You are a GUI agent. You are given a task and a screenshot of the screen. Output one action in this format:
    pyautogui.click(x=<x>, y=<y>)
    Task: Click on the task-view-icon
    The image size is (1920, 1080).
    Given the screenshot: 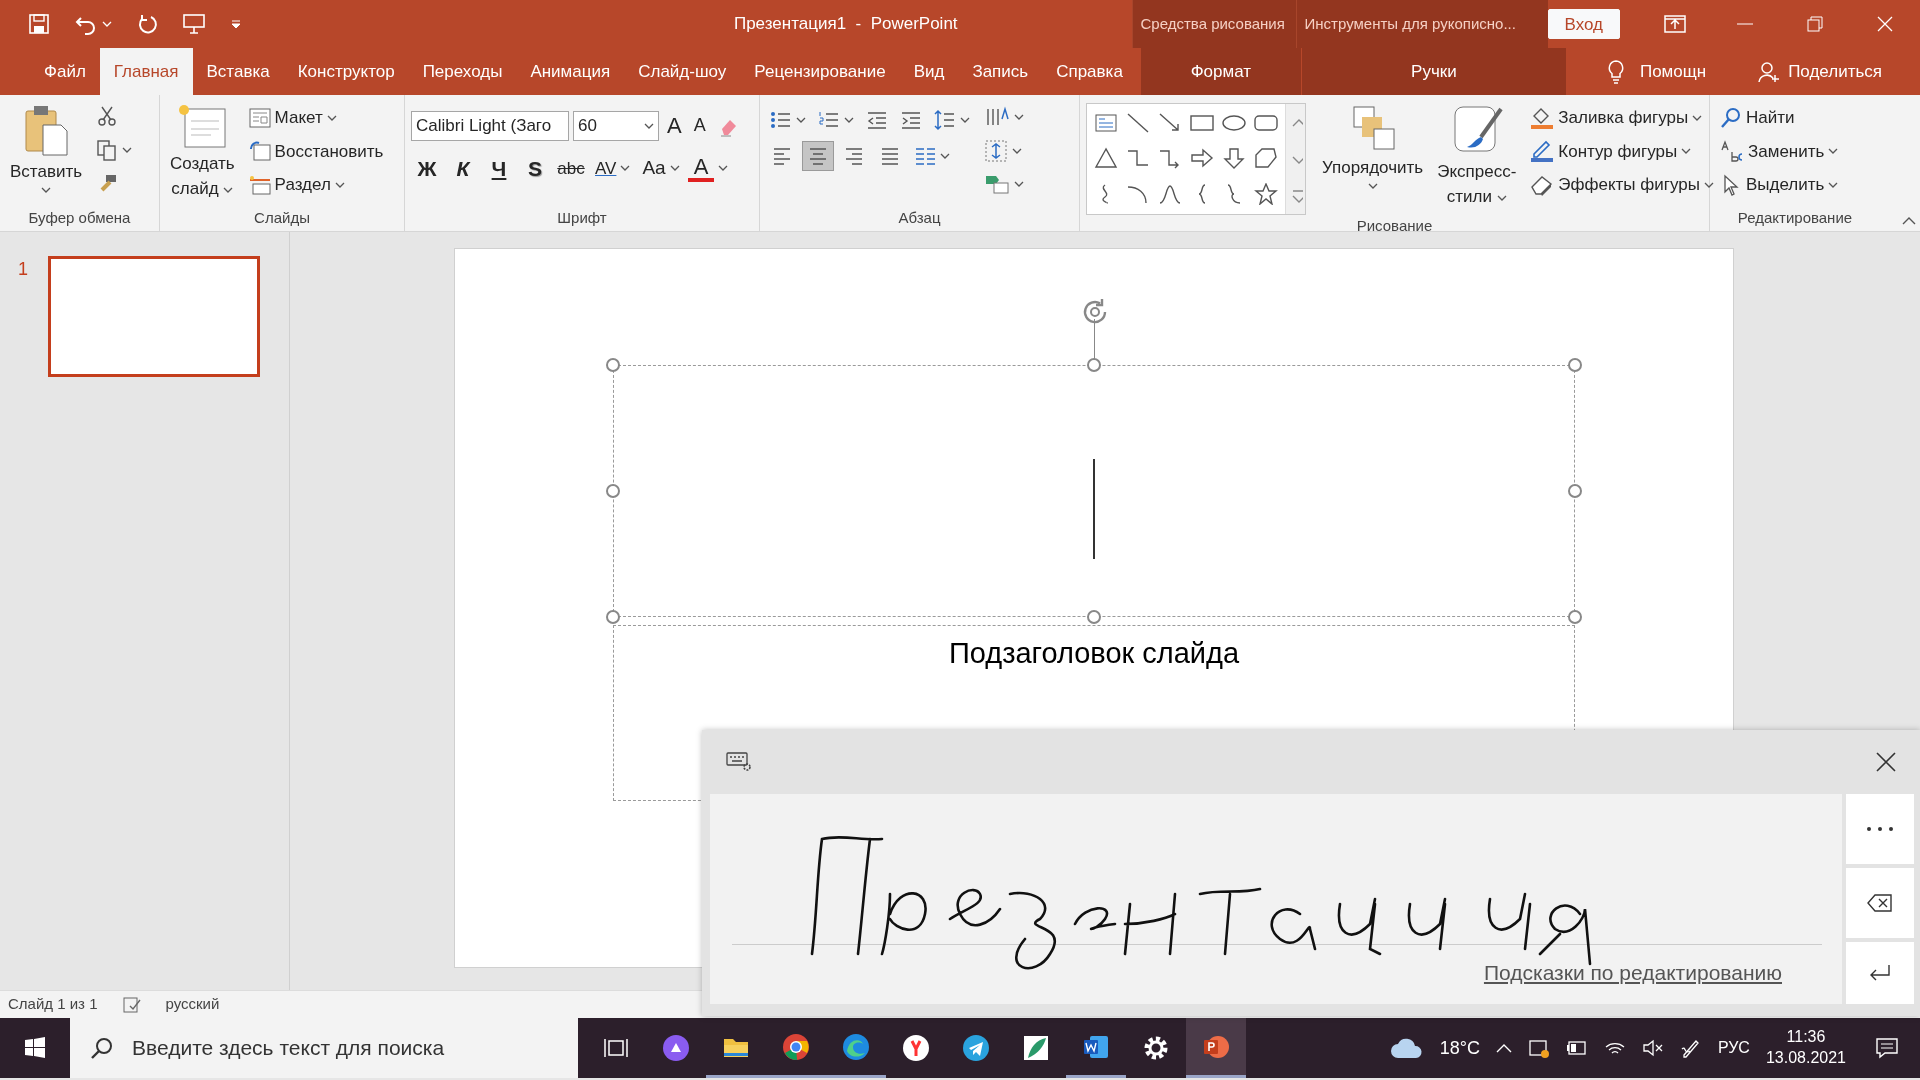 What is the action you would take?
    pyautogui.click(x=616, y=1048)
    